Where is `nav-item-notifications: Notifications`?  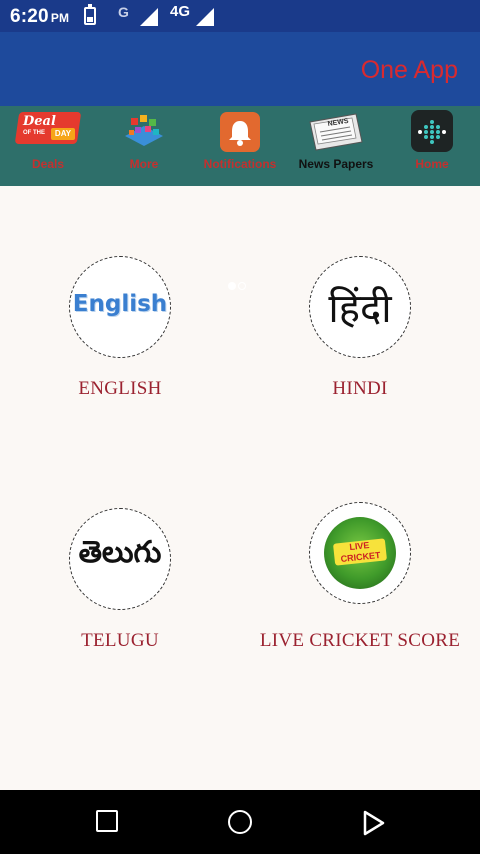
nav-item-notifications: Notifications is located at coordinates (240, 142).